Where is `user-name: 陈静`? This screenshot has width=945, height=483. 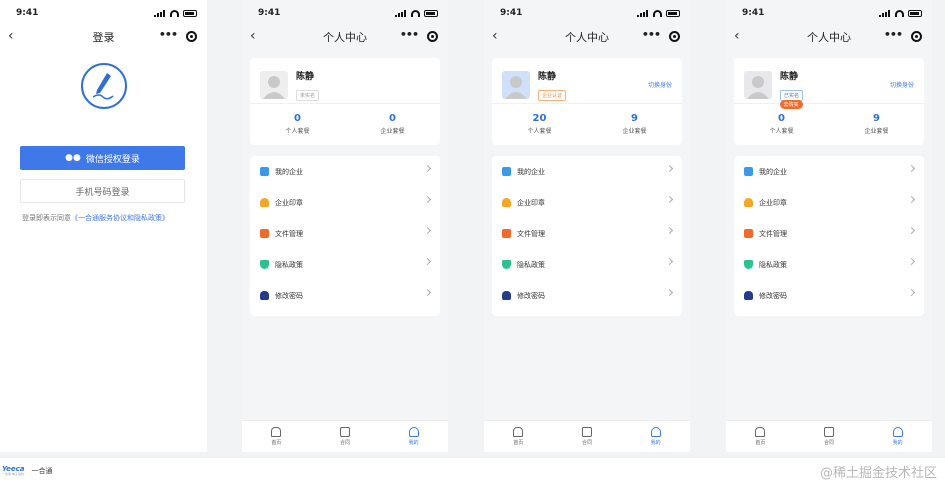 user-name: 陈静 is located at coordinates (789, 76).